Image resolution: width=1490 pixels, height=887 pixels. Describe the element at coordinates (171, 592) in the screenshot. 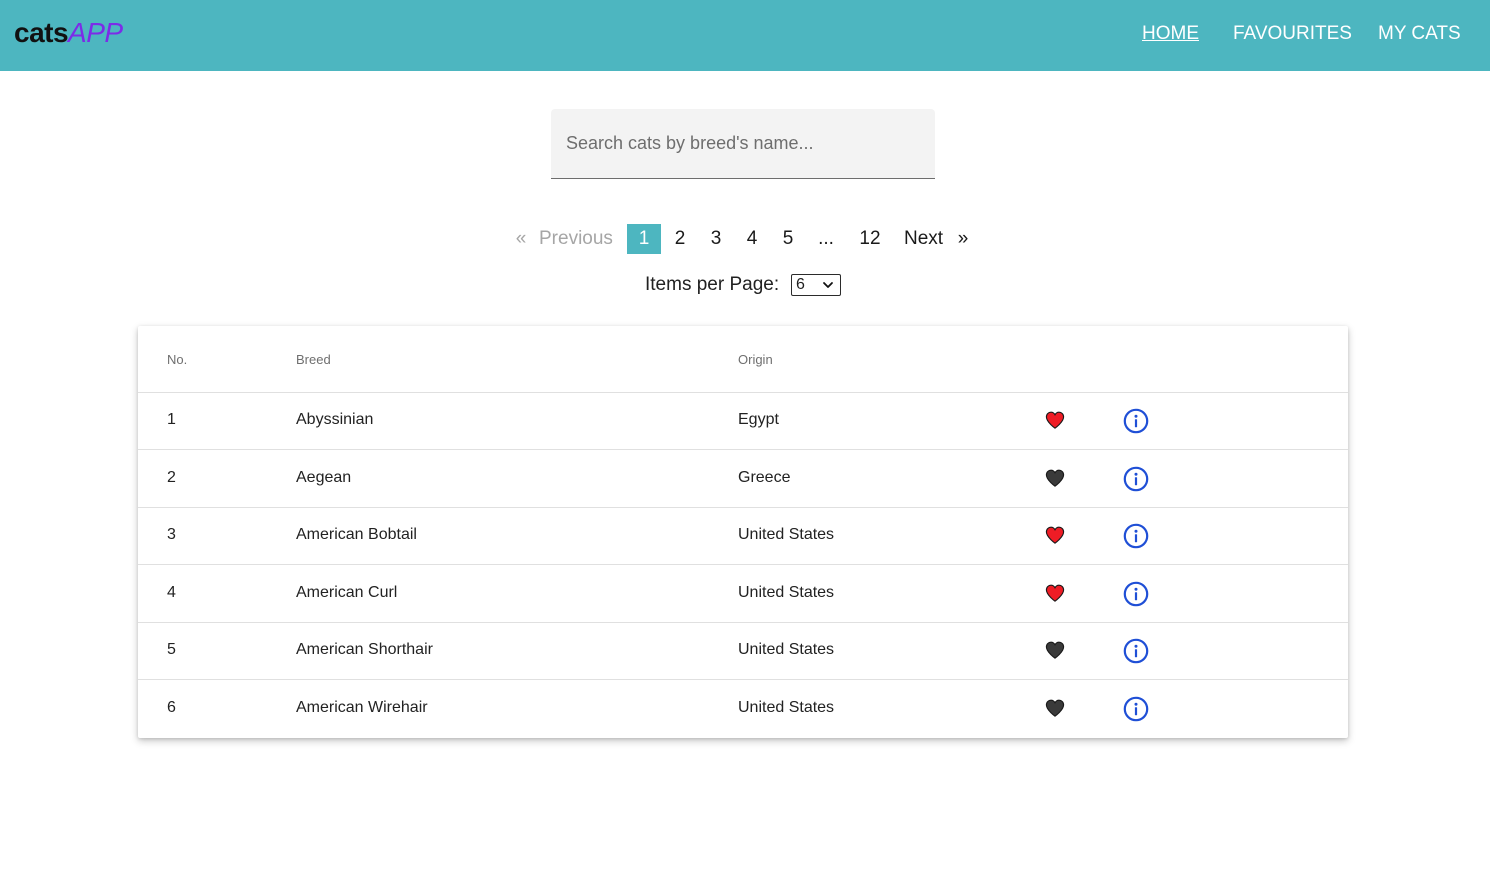

I see `row-number: 4` at that location.